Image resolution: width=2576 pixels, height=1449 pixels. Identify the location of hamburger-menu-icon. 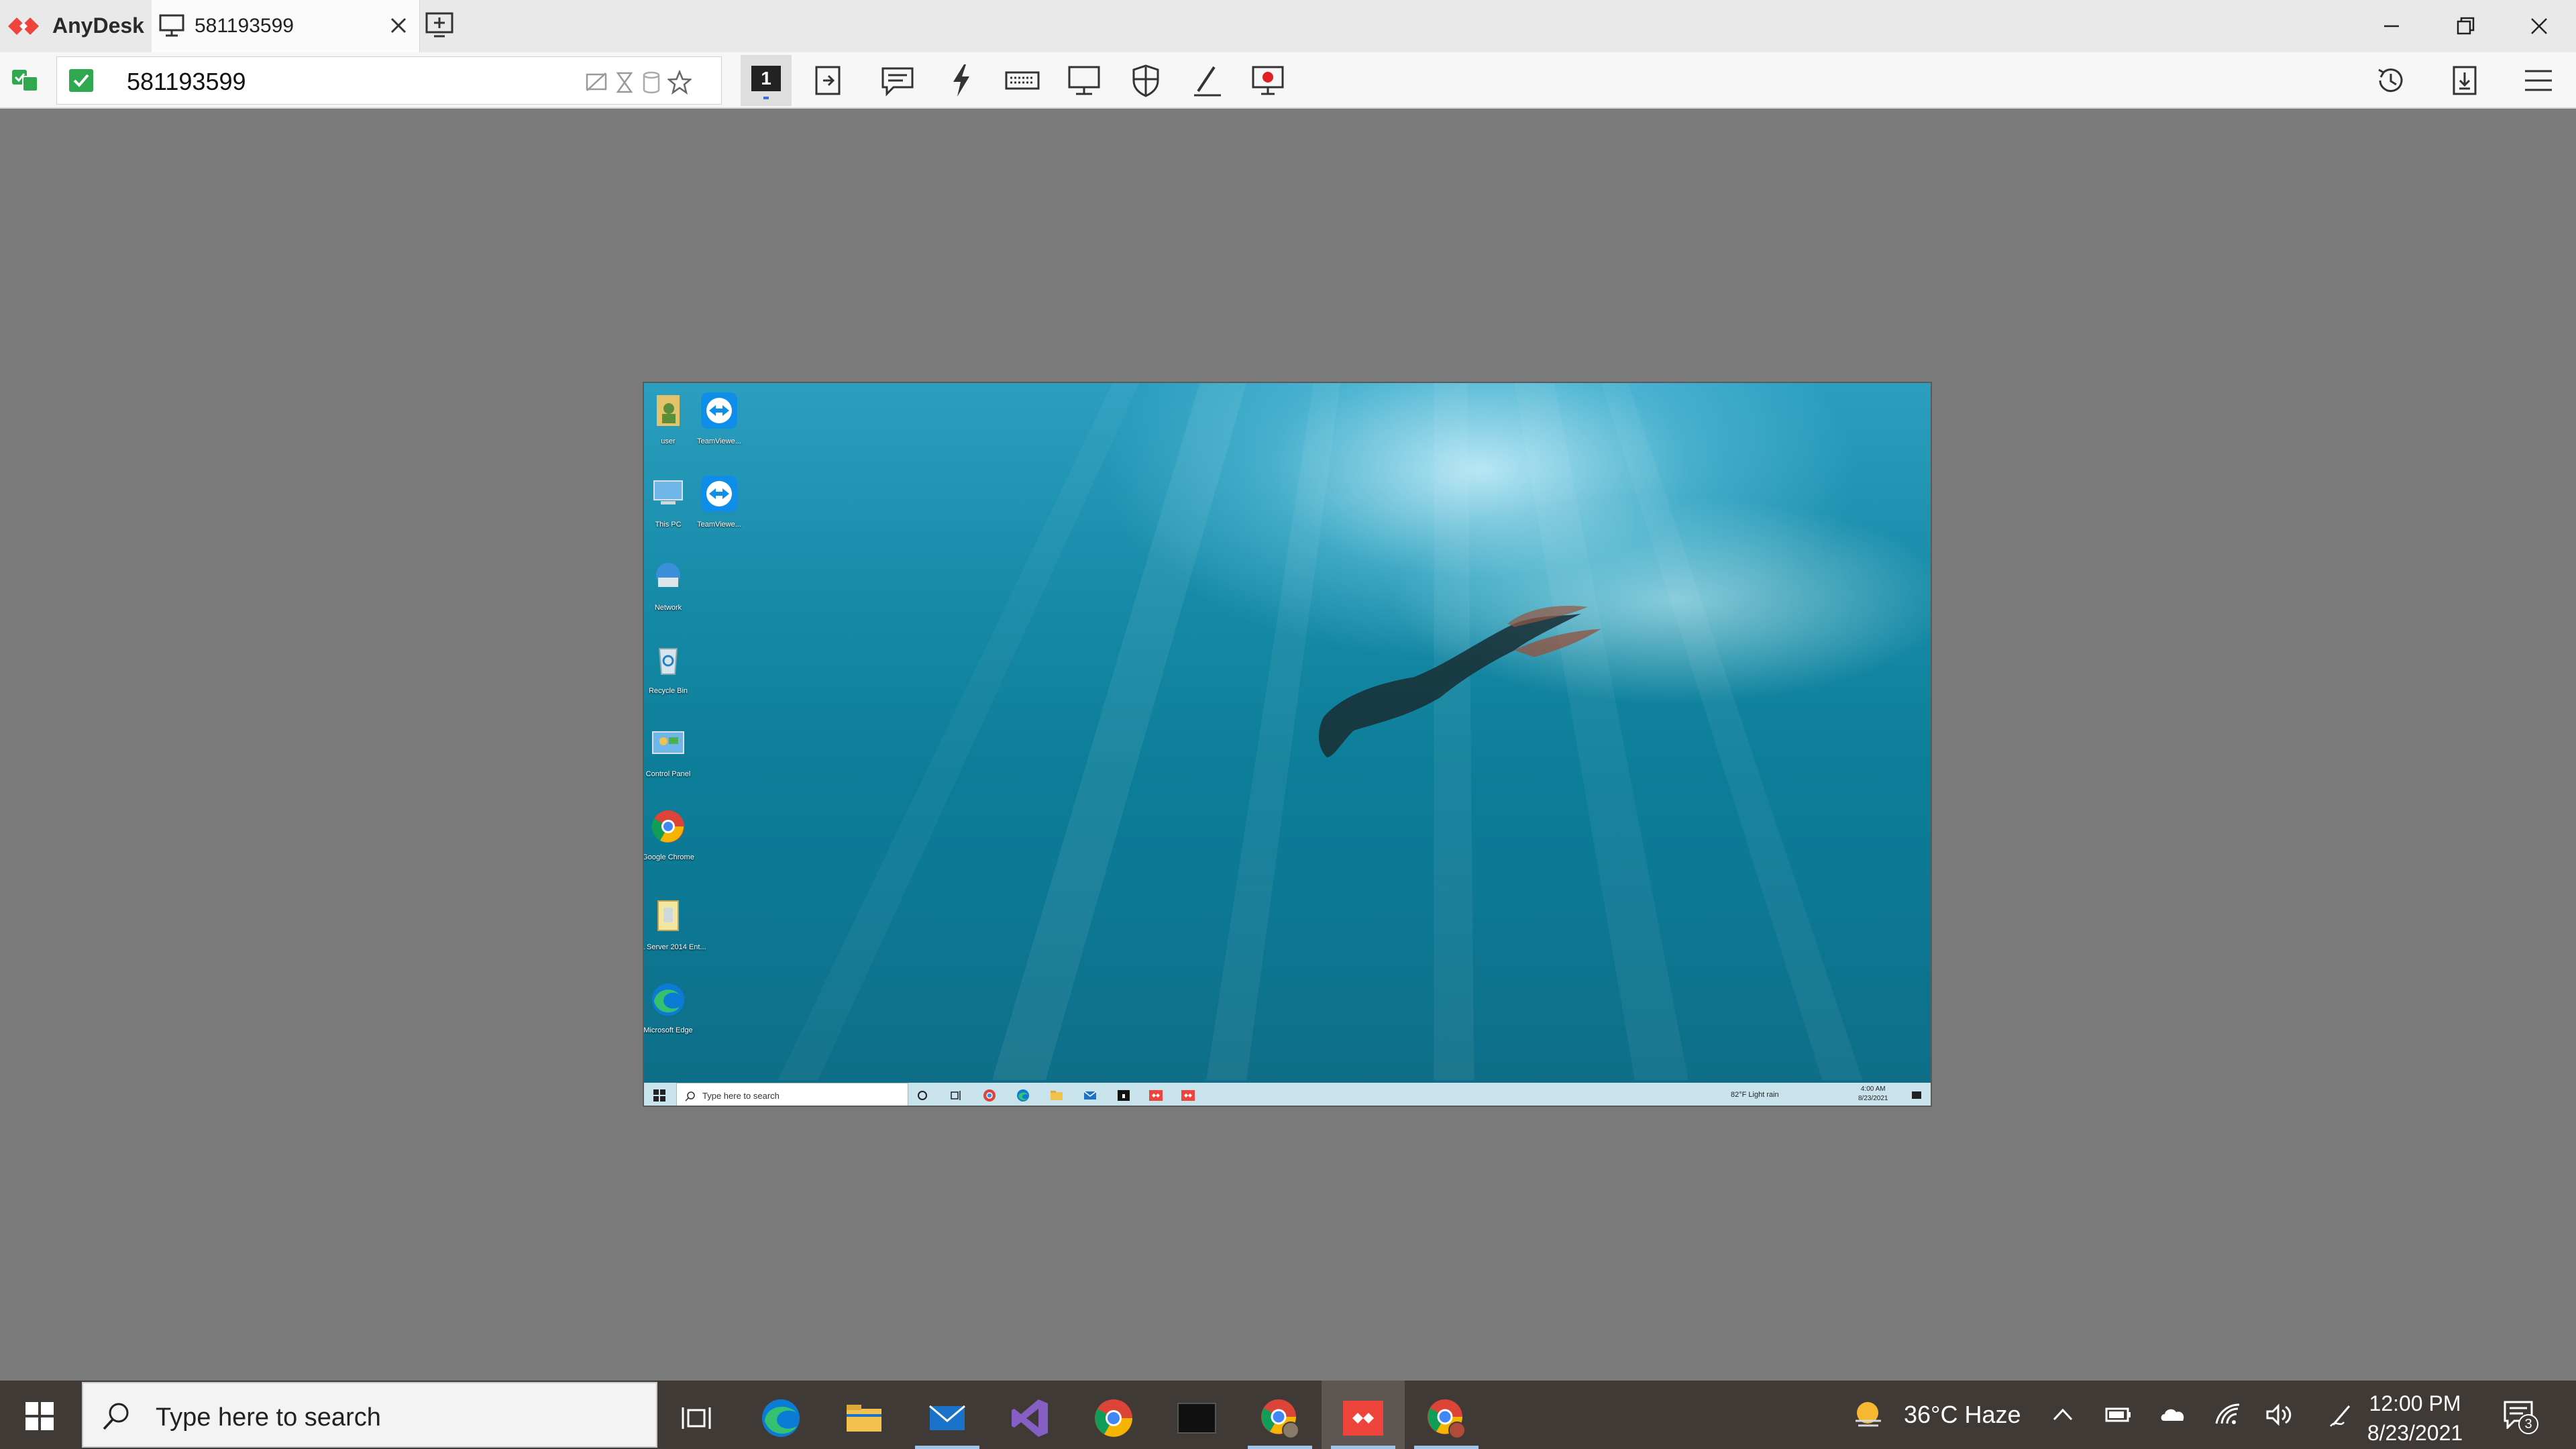
(2538, 80).